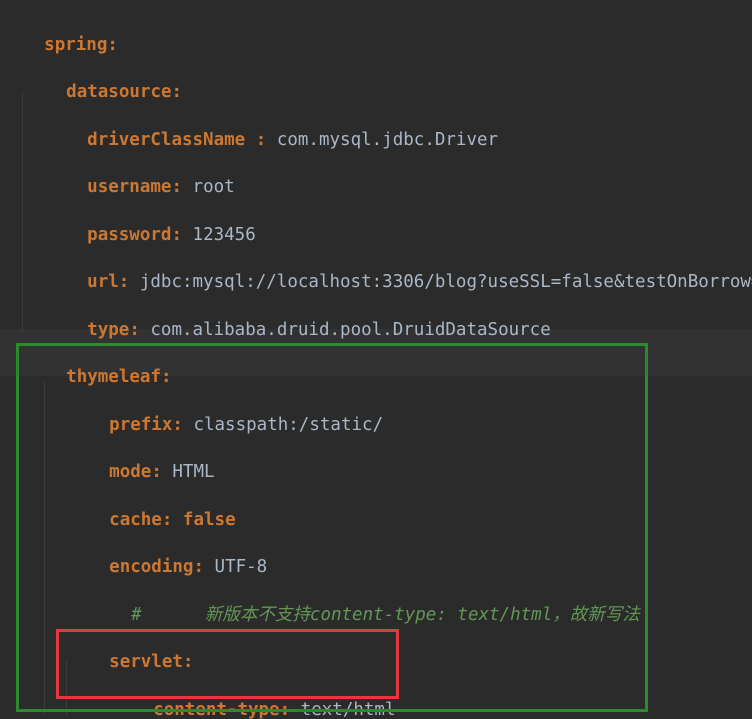  I want to click on yaml-value: root, so click(213, 187).